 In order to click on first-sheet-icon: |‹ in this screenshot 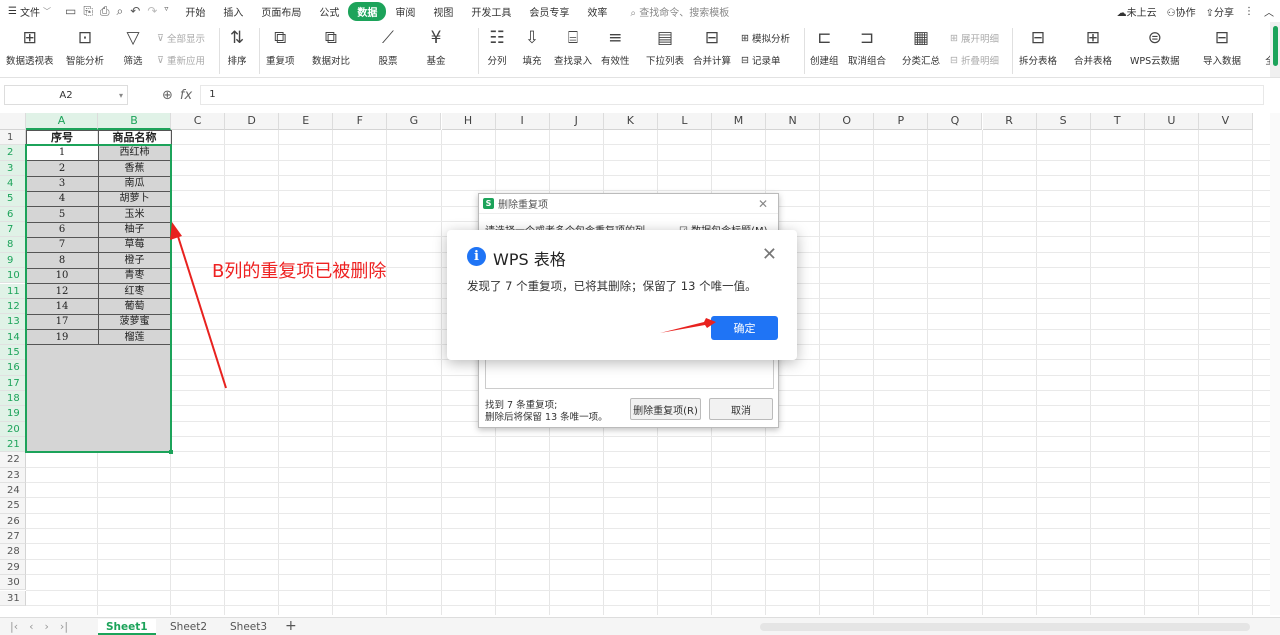, I will do `click(14, 626)`.